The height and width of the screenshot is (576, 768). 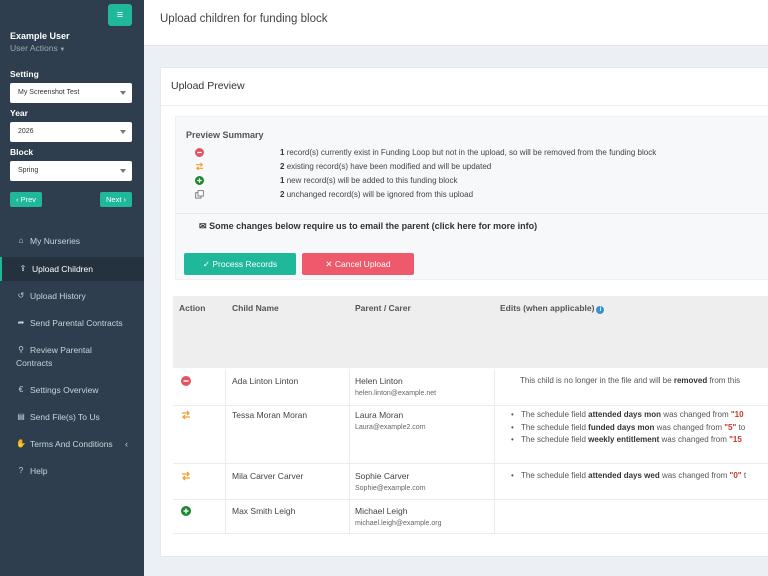 I want to click on chevron-right-icon: ›, so click(x=125, y=199).